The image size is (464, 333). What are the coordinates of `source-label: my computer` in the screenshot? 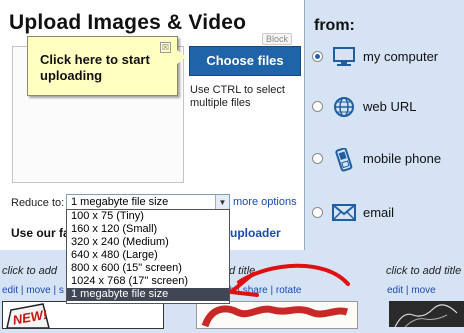 It's located at (401, 56).